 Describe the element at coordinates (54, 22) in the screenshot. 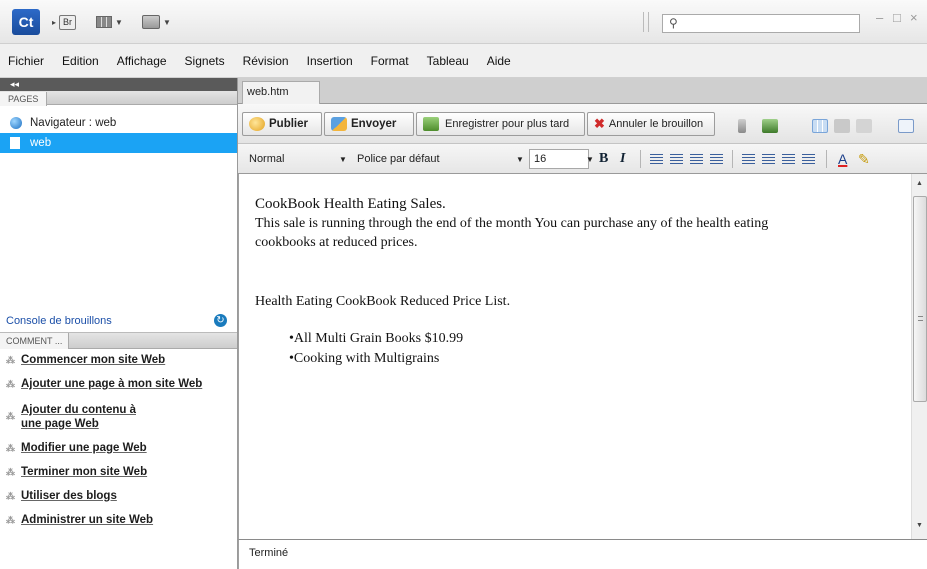

I see `bridge-arrow-icon: ▸` at that location.